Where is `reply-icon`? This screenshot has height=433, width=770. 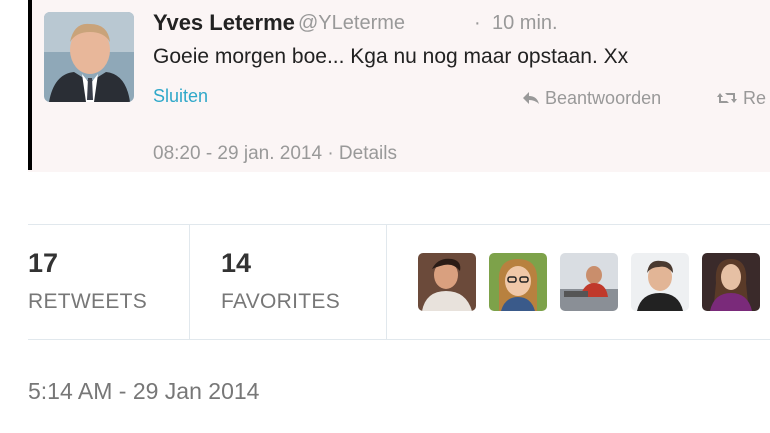
reply-icon is located at coordinates (533, 98).